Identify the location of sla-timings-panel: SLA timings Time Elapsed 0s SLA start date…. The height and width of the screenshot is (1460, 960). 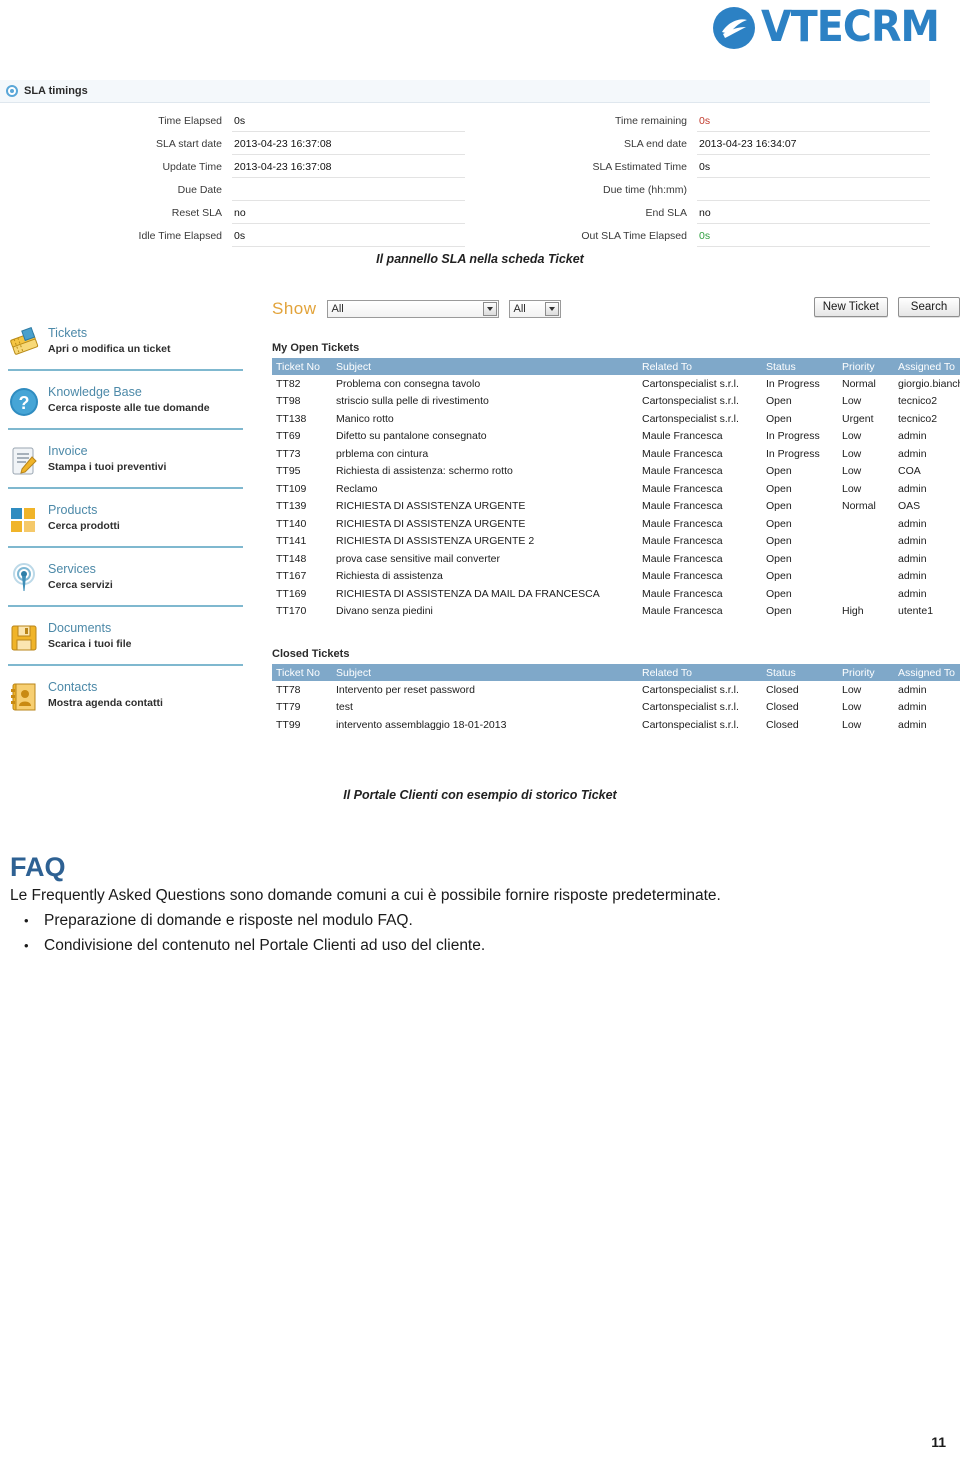
(465, 163).